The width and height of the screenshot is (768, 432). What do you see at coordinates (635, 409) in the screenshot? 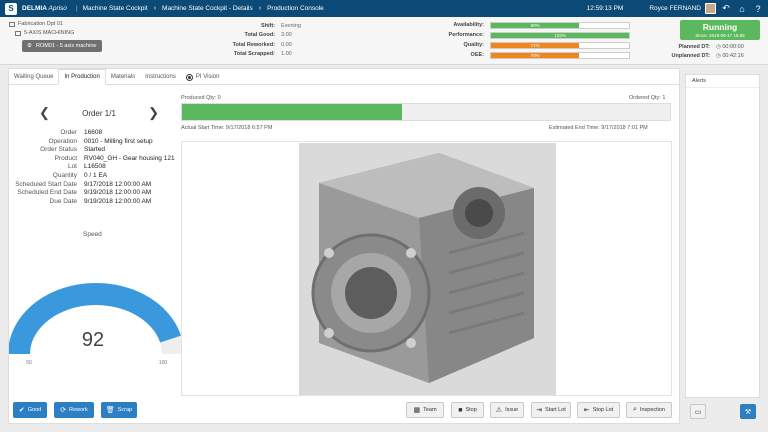
I see `inspection-icon: ⌕` at bounding box center [635, 409].